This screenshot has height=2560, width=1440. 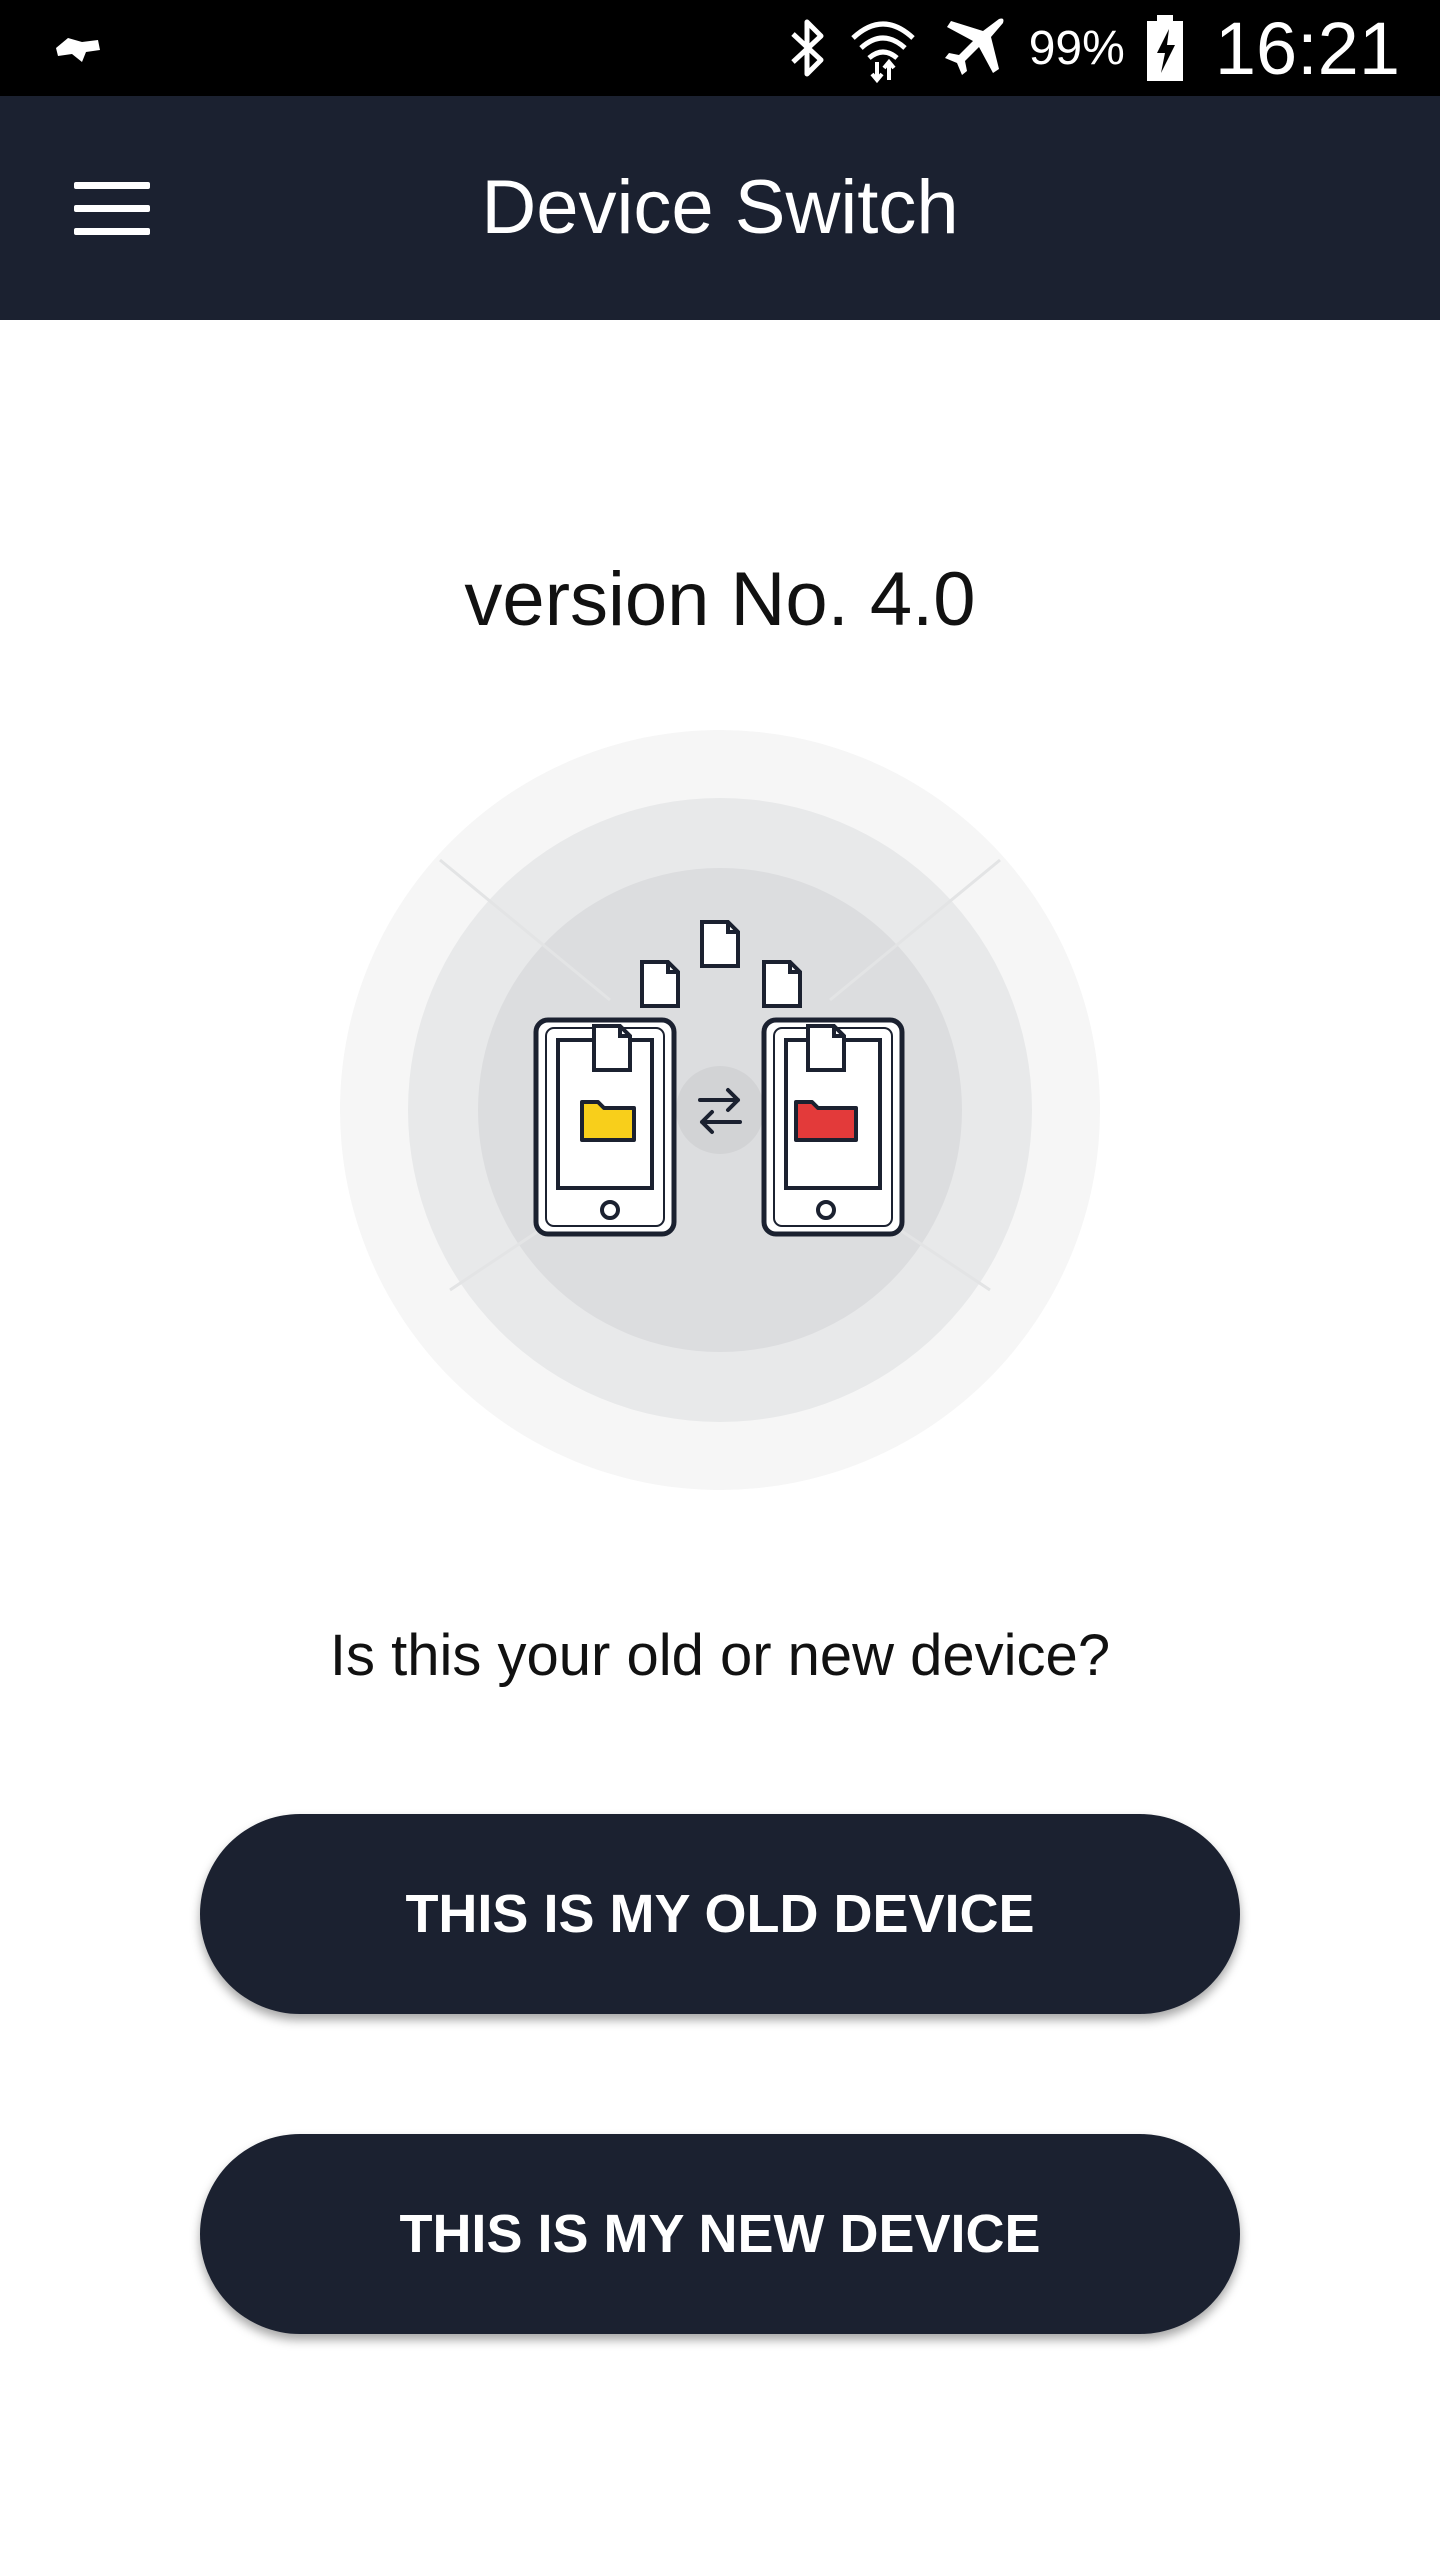 What do you see at coordinates (720, 599) in the screenshot?
I see `version-label: version No. 4.0` at bounding box center [720, 599].